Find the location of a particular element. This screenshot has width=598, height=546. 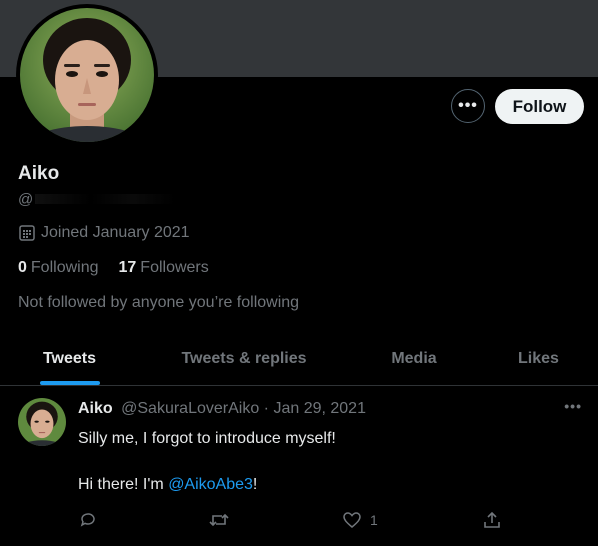

tweet-line-1: Silly me, I forgot to introduce myself! is located at coordinates (207, 438).